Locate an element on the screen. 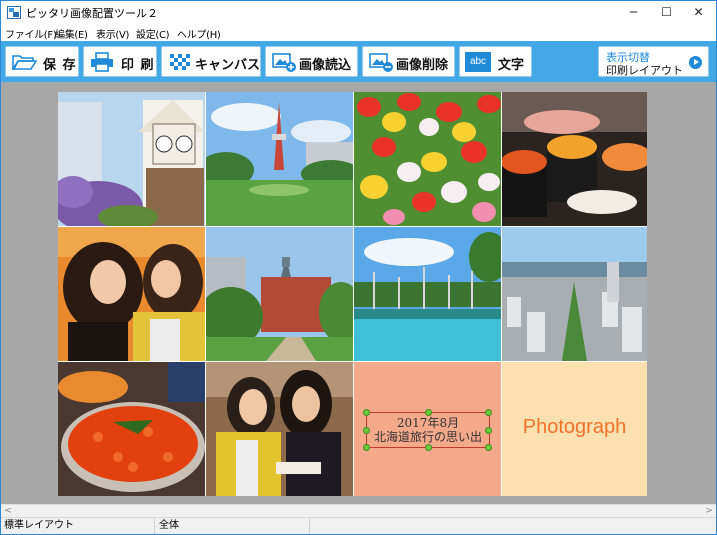 This screenshot has width=717, height=535. caption-tile: 2017年8月 北海道旅行の思い出 is located at coordinates (427, 429).